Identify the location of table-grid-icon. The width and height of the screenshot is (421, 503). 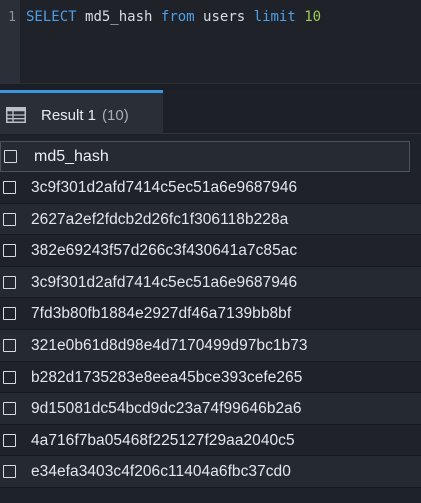
(16, 115).